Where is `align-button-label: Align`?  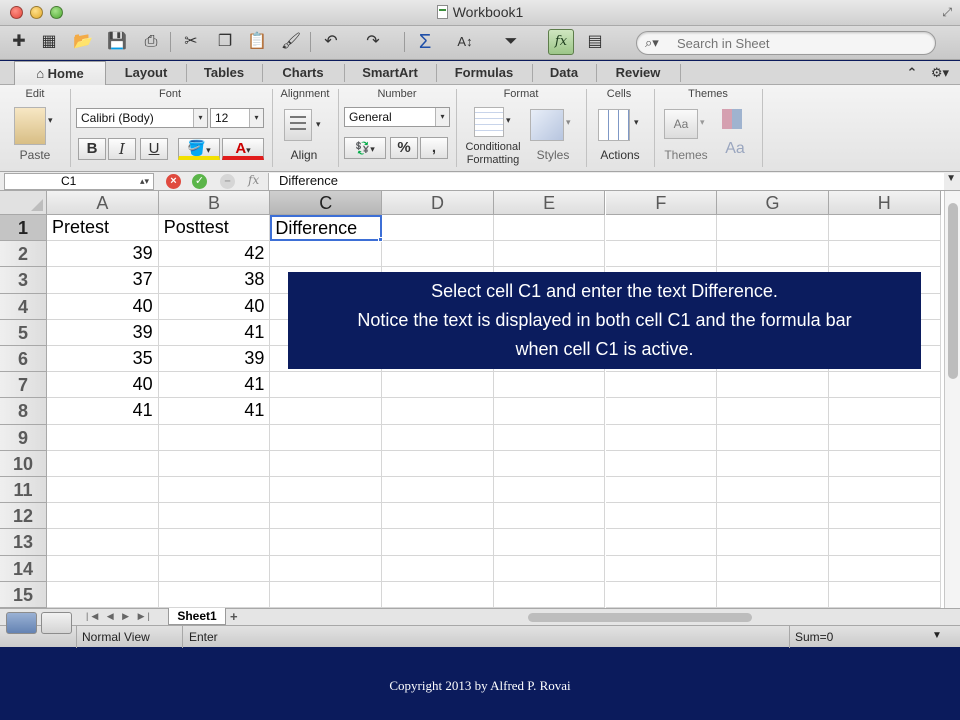 align-button-label: Align is located at coordinates (304, 155).